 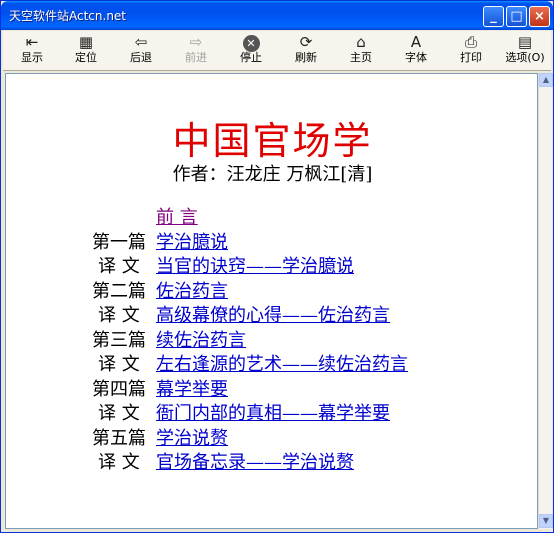 What do you see at coordinates (192, 291) in the screenshot?
I see `toc-link-chapter-2: 佐治药言` at bounding box center [192, 291].